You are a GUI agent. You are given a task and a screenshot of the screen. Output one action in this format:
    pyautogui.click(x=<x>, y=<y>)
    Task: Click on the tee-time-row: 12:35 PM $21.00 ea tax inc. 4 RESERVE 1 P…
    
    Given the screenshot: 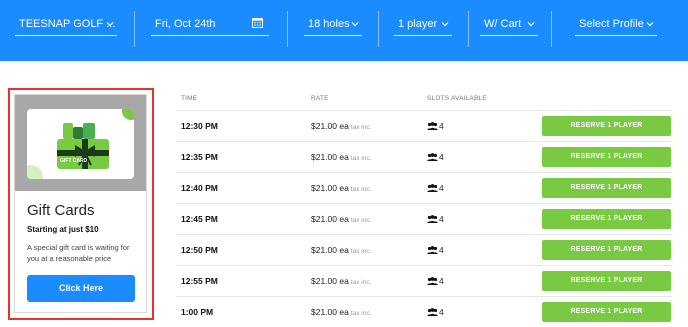 What is the action you would take?
    pyautogui.click(x=424, y=156)
    